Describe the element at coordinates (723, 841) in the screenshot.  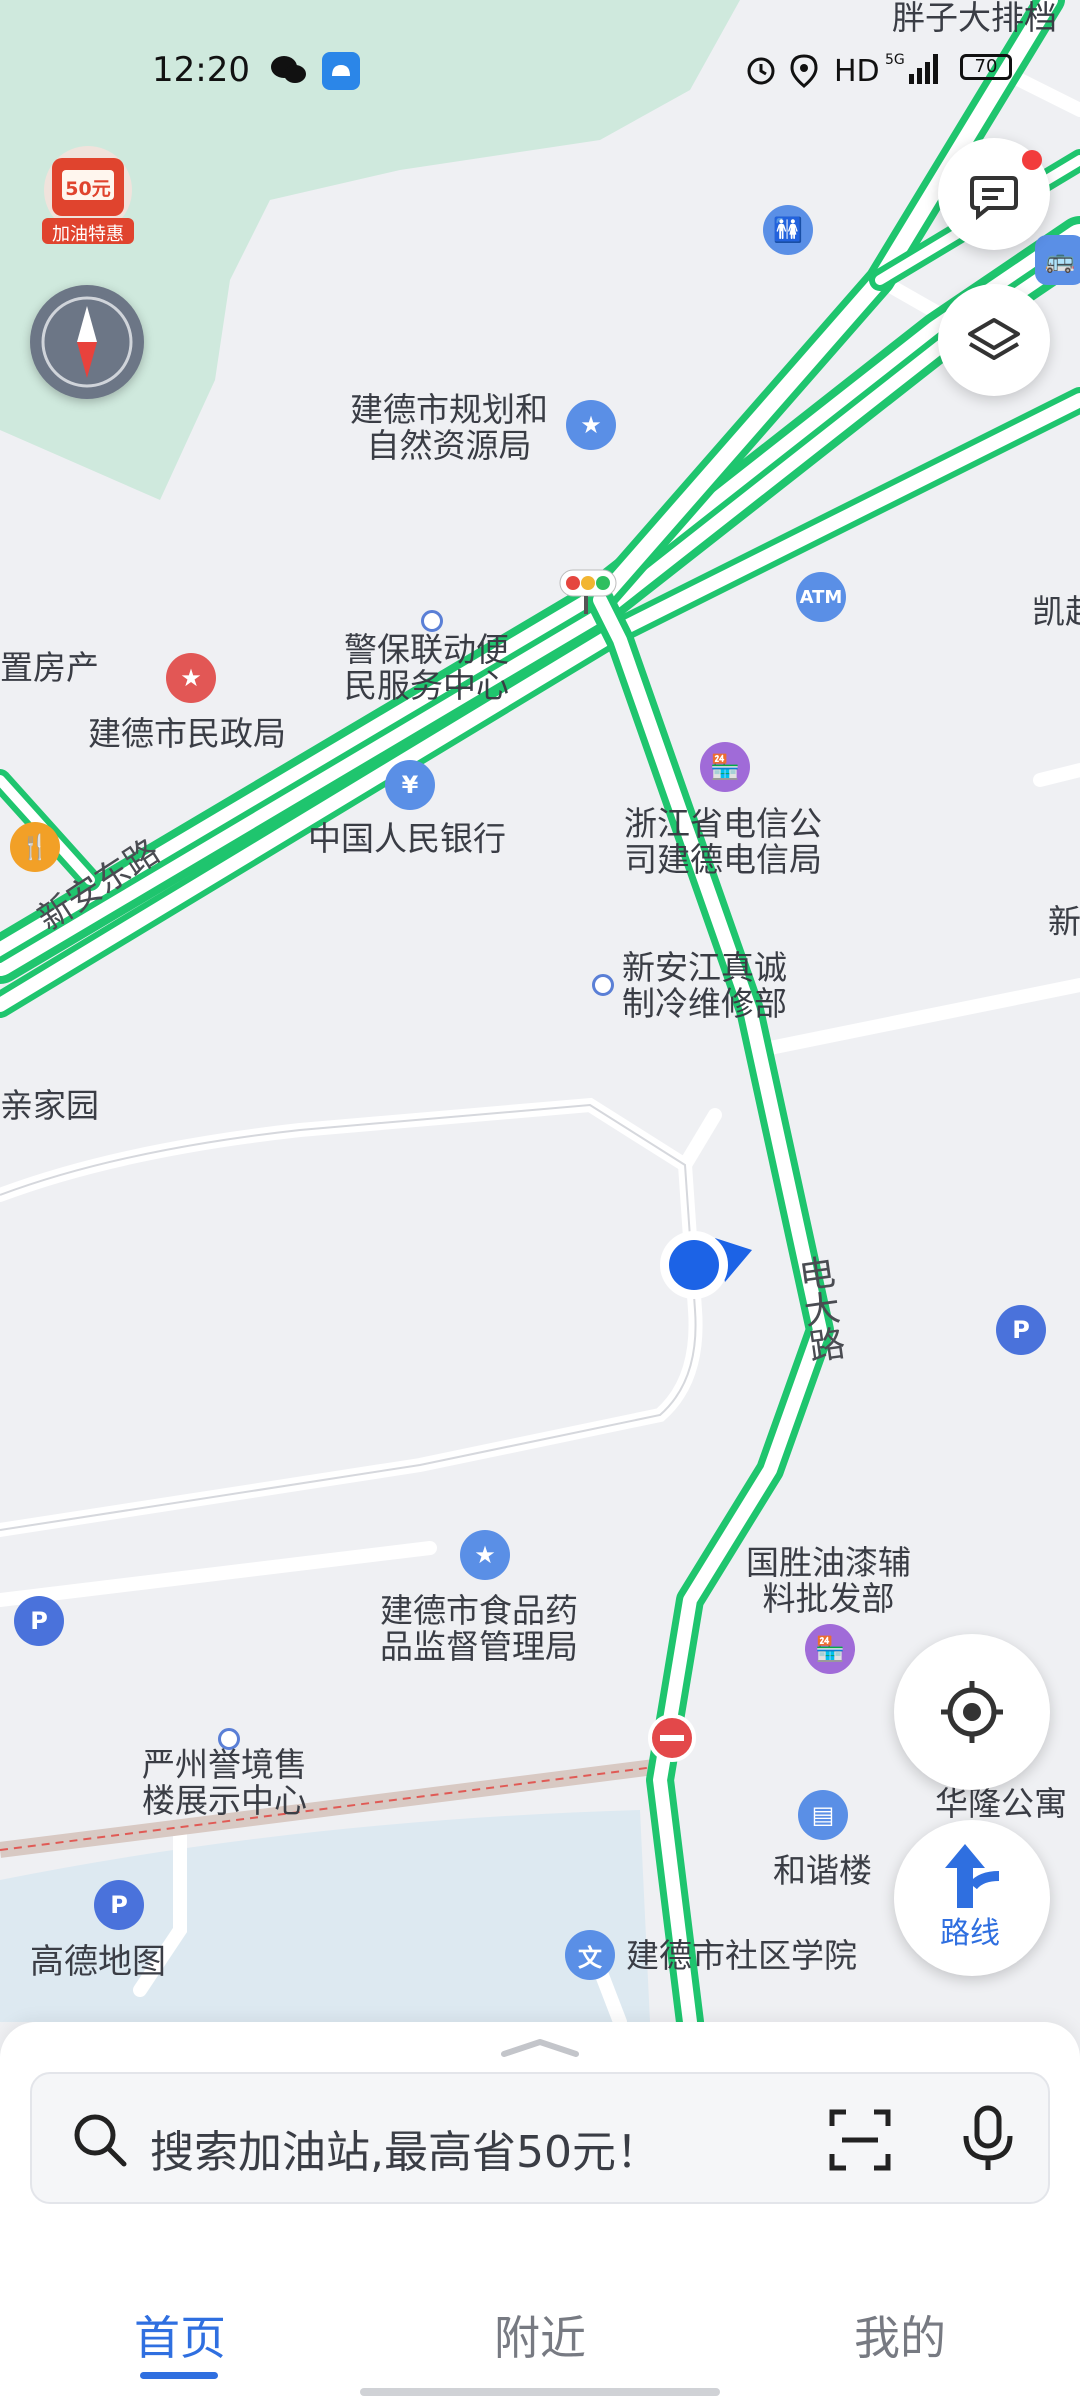
I see `poi-label-dianxin: 浙江省电信公 司建德电信局` at that location.